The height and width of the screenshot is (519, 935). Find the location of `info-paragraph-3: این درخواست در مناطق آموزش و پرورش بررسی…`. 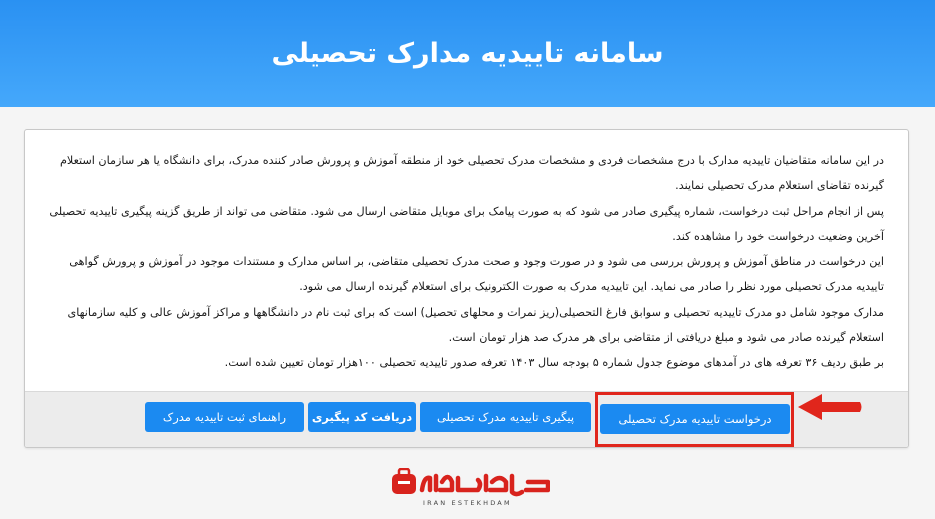

info-paragraph-3: این درخواست در مناطق آموزش و پرورش بررسی… is located at coordinates (476, 274).